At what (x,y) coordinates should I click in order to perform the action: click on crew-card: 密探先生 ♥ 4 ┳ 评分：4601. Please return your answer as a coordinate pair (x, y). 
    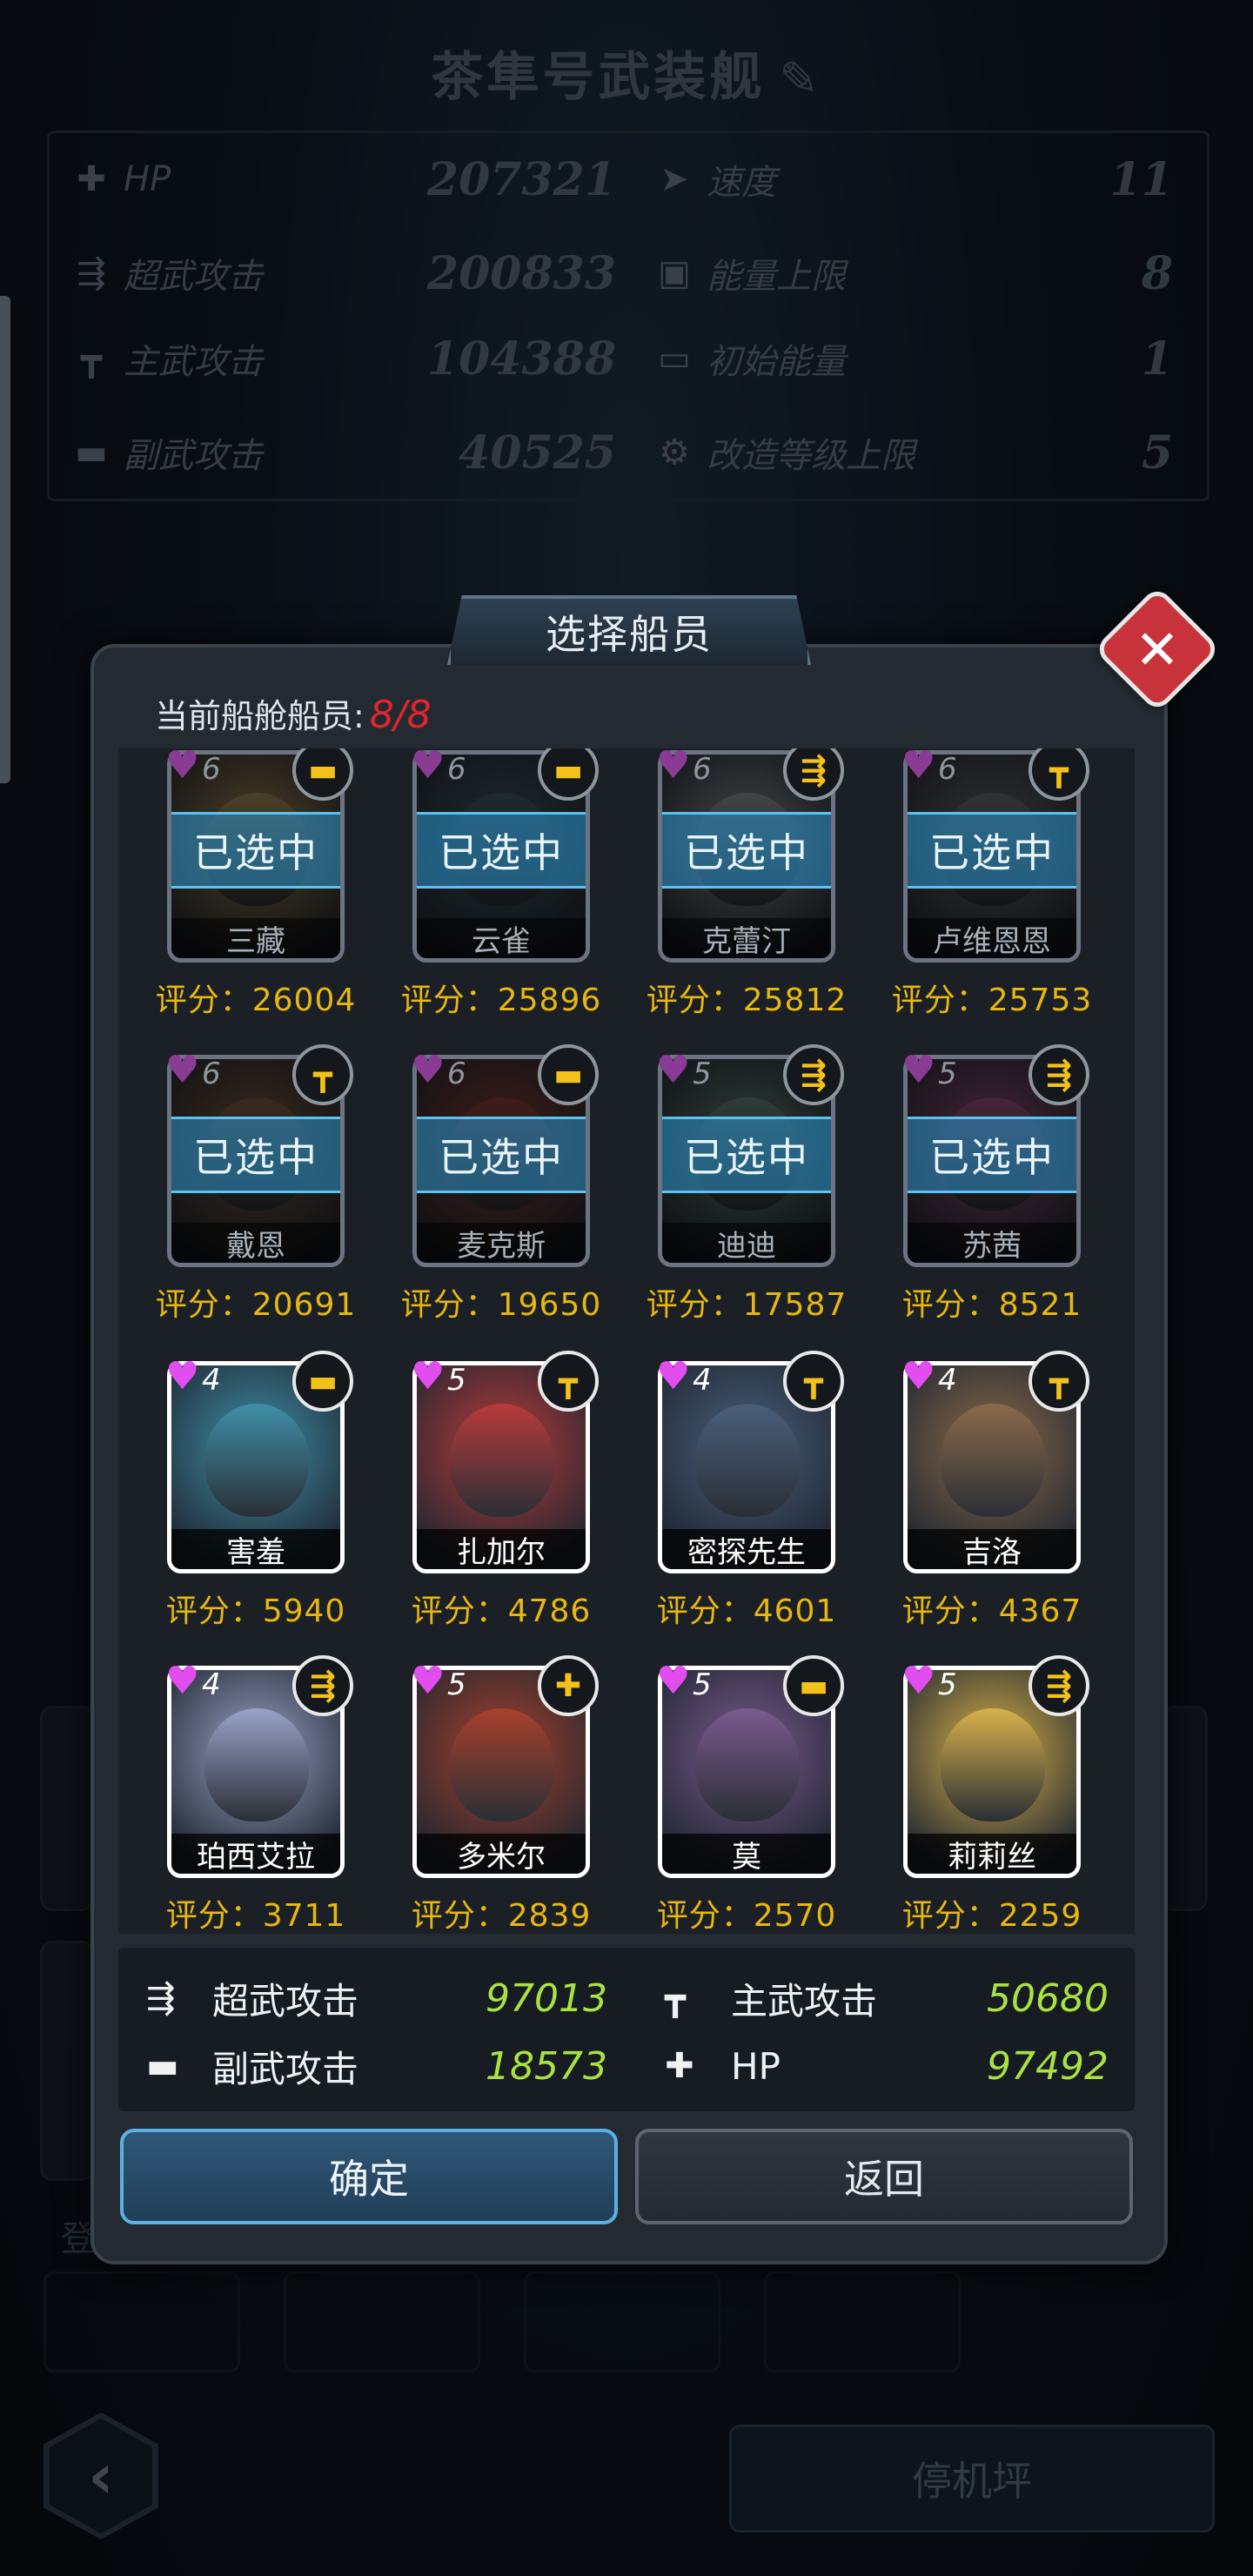
    Looking at the image, I should click on (749, 1490).